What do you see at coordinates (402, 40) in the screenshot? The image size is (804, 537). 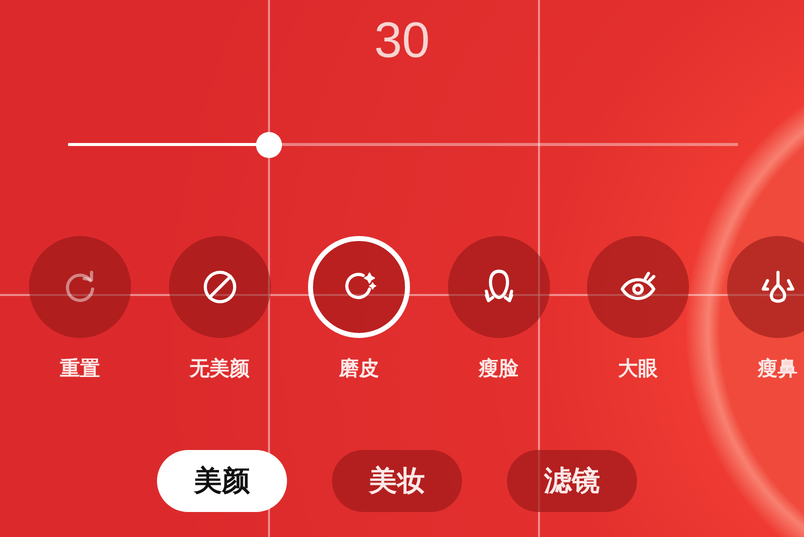 I see `value-readout: 30` at bounding box center [402, 40].